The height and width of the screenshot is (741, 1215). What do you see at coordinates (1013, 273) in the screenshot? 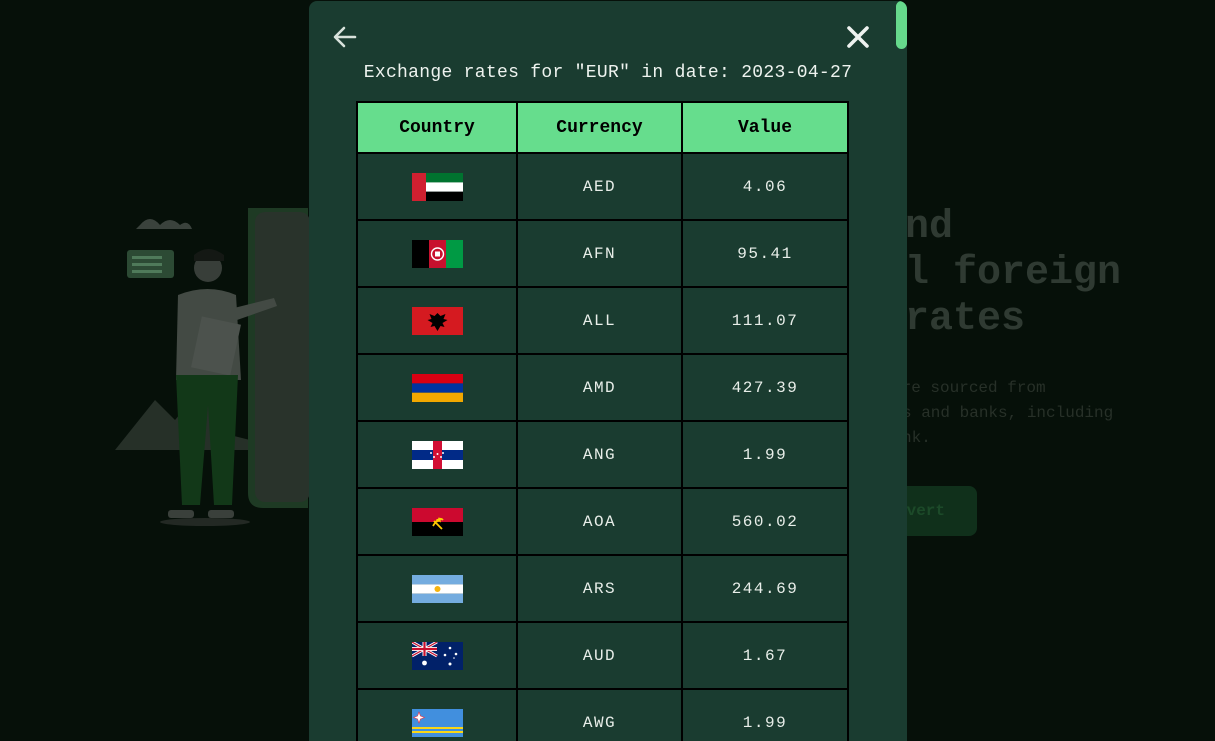
I see `headline-line-2: l foreign` at bounding box center [1013, 273].